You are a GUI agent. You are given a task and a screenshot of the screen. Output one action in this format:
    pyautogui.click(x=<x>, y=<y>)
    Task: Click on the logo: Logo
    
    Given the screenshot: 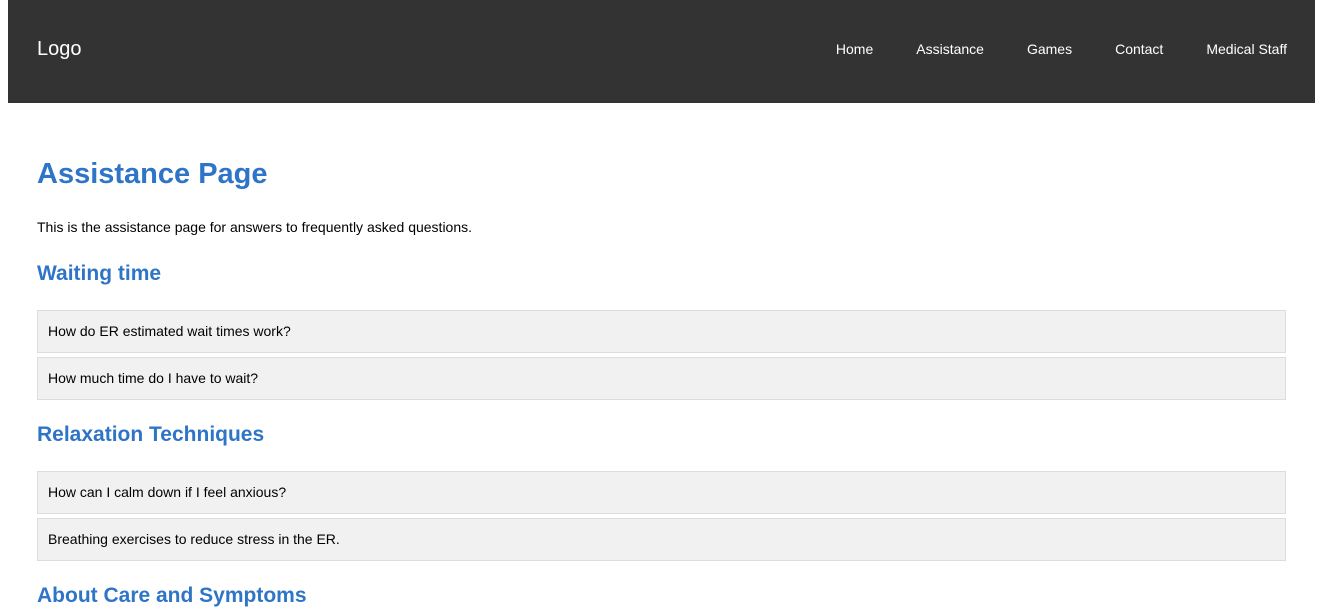 What is the action you would take?
    pyautogui.click(x=59, y=49)
    